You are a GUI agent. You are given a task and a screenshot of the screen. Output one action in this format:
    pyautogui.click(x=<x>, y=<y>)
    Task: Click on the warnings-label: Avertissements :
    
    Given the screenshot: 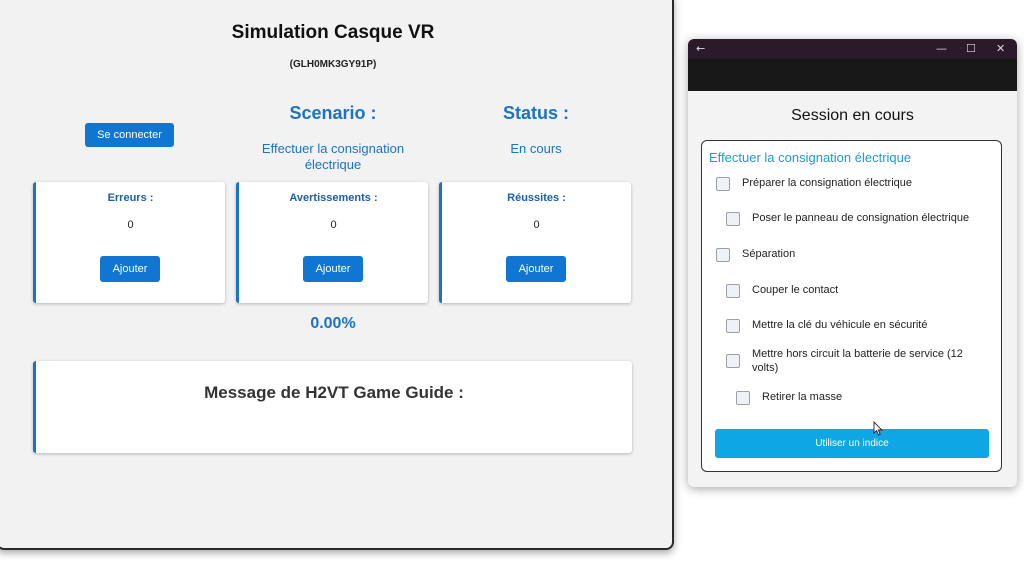 What is the action you would take?
    pyautogui.click(x=333, y=198)
    